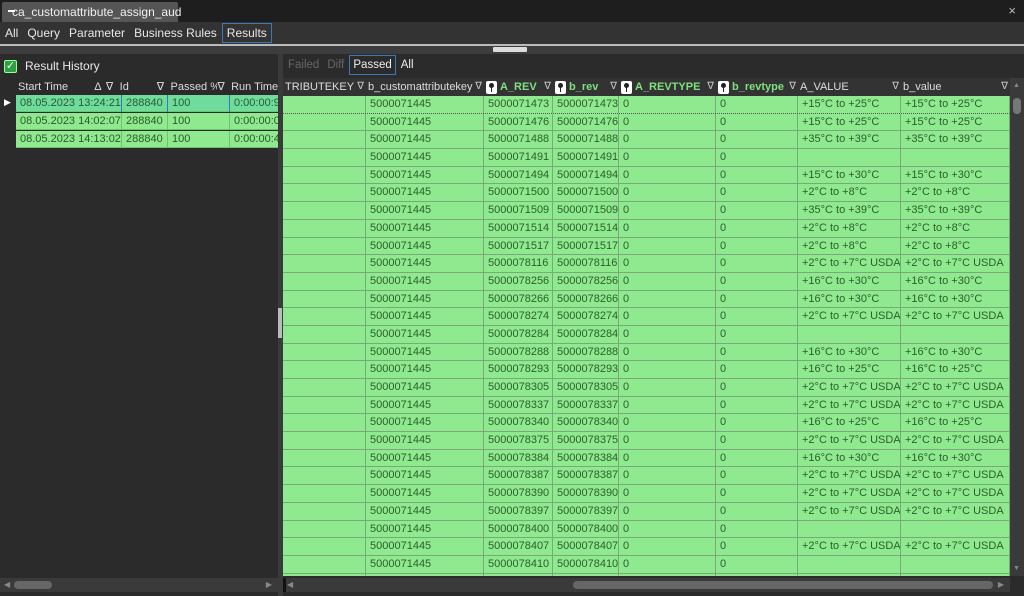 This screenshot has height=596, width=1024. I want to click on result-history-checkbox: ✓, so click(10, 66).